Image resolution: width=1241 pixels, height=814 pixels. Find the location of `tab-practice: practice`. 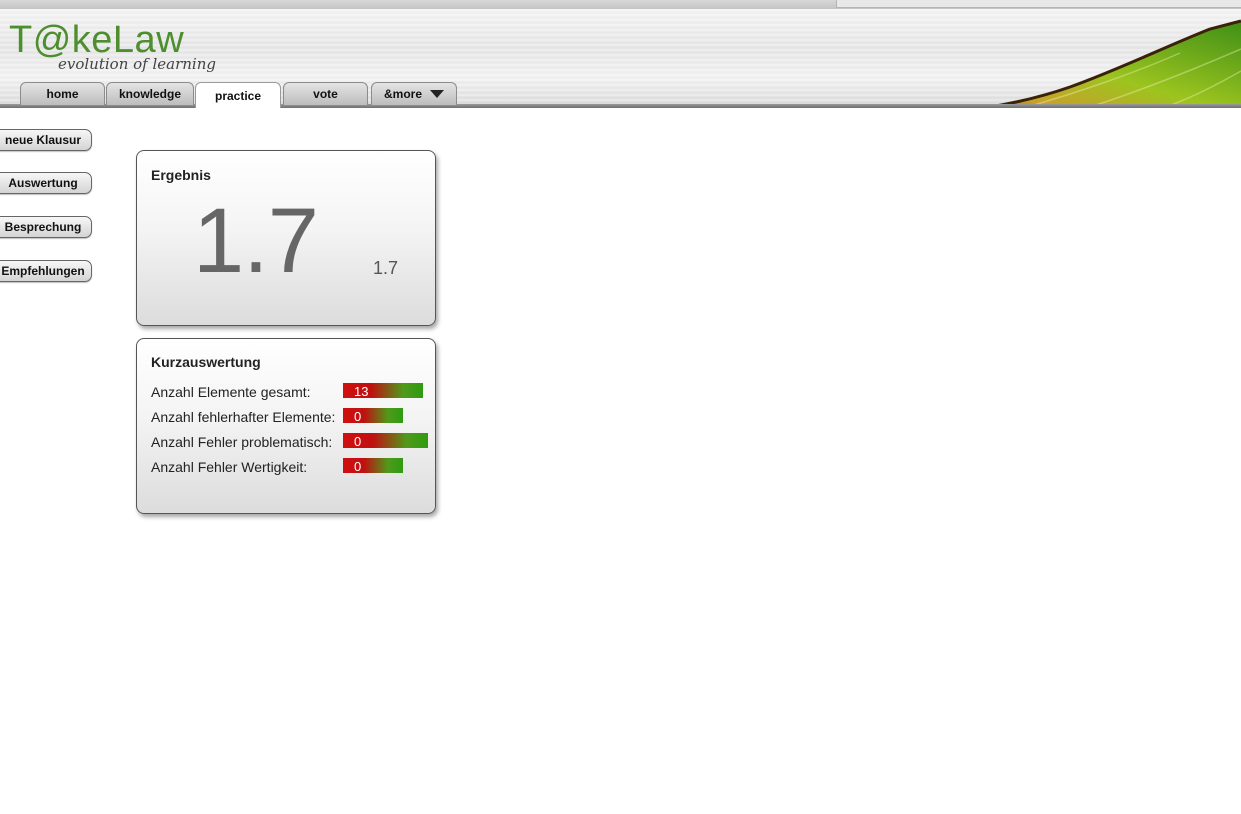

tab-practice: practice is located at coordinates (238, 95).